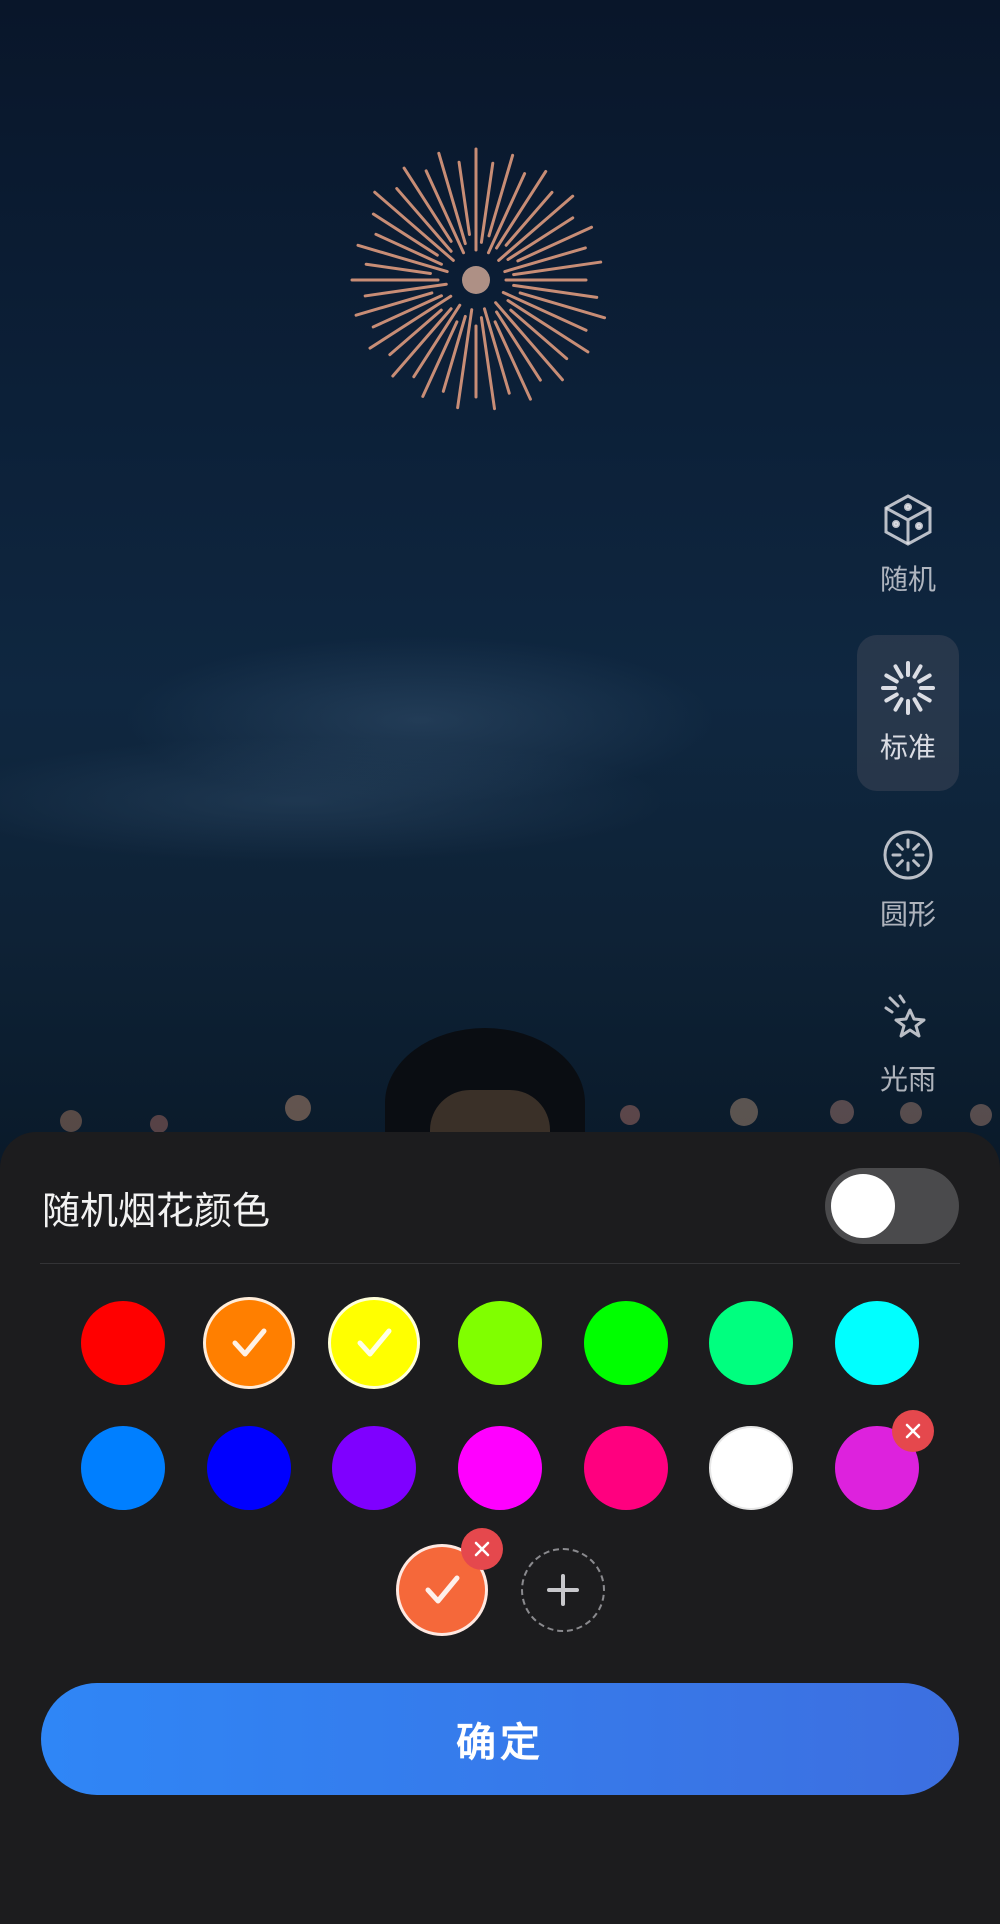 The height and width of the screenshot is (1924, 1000). Describe the element at coordinates (500, 1263) in the screenshot. I see `divider` at that location.